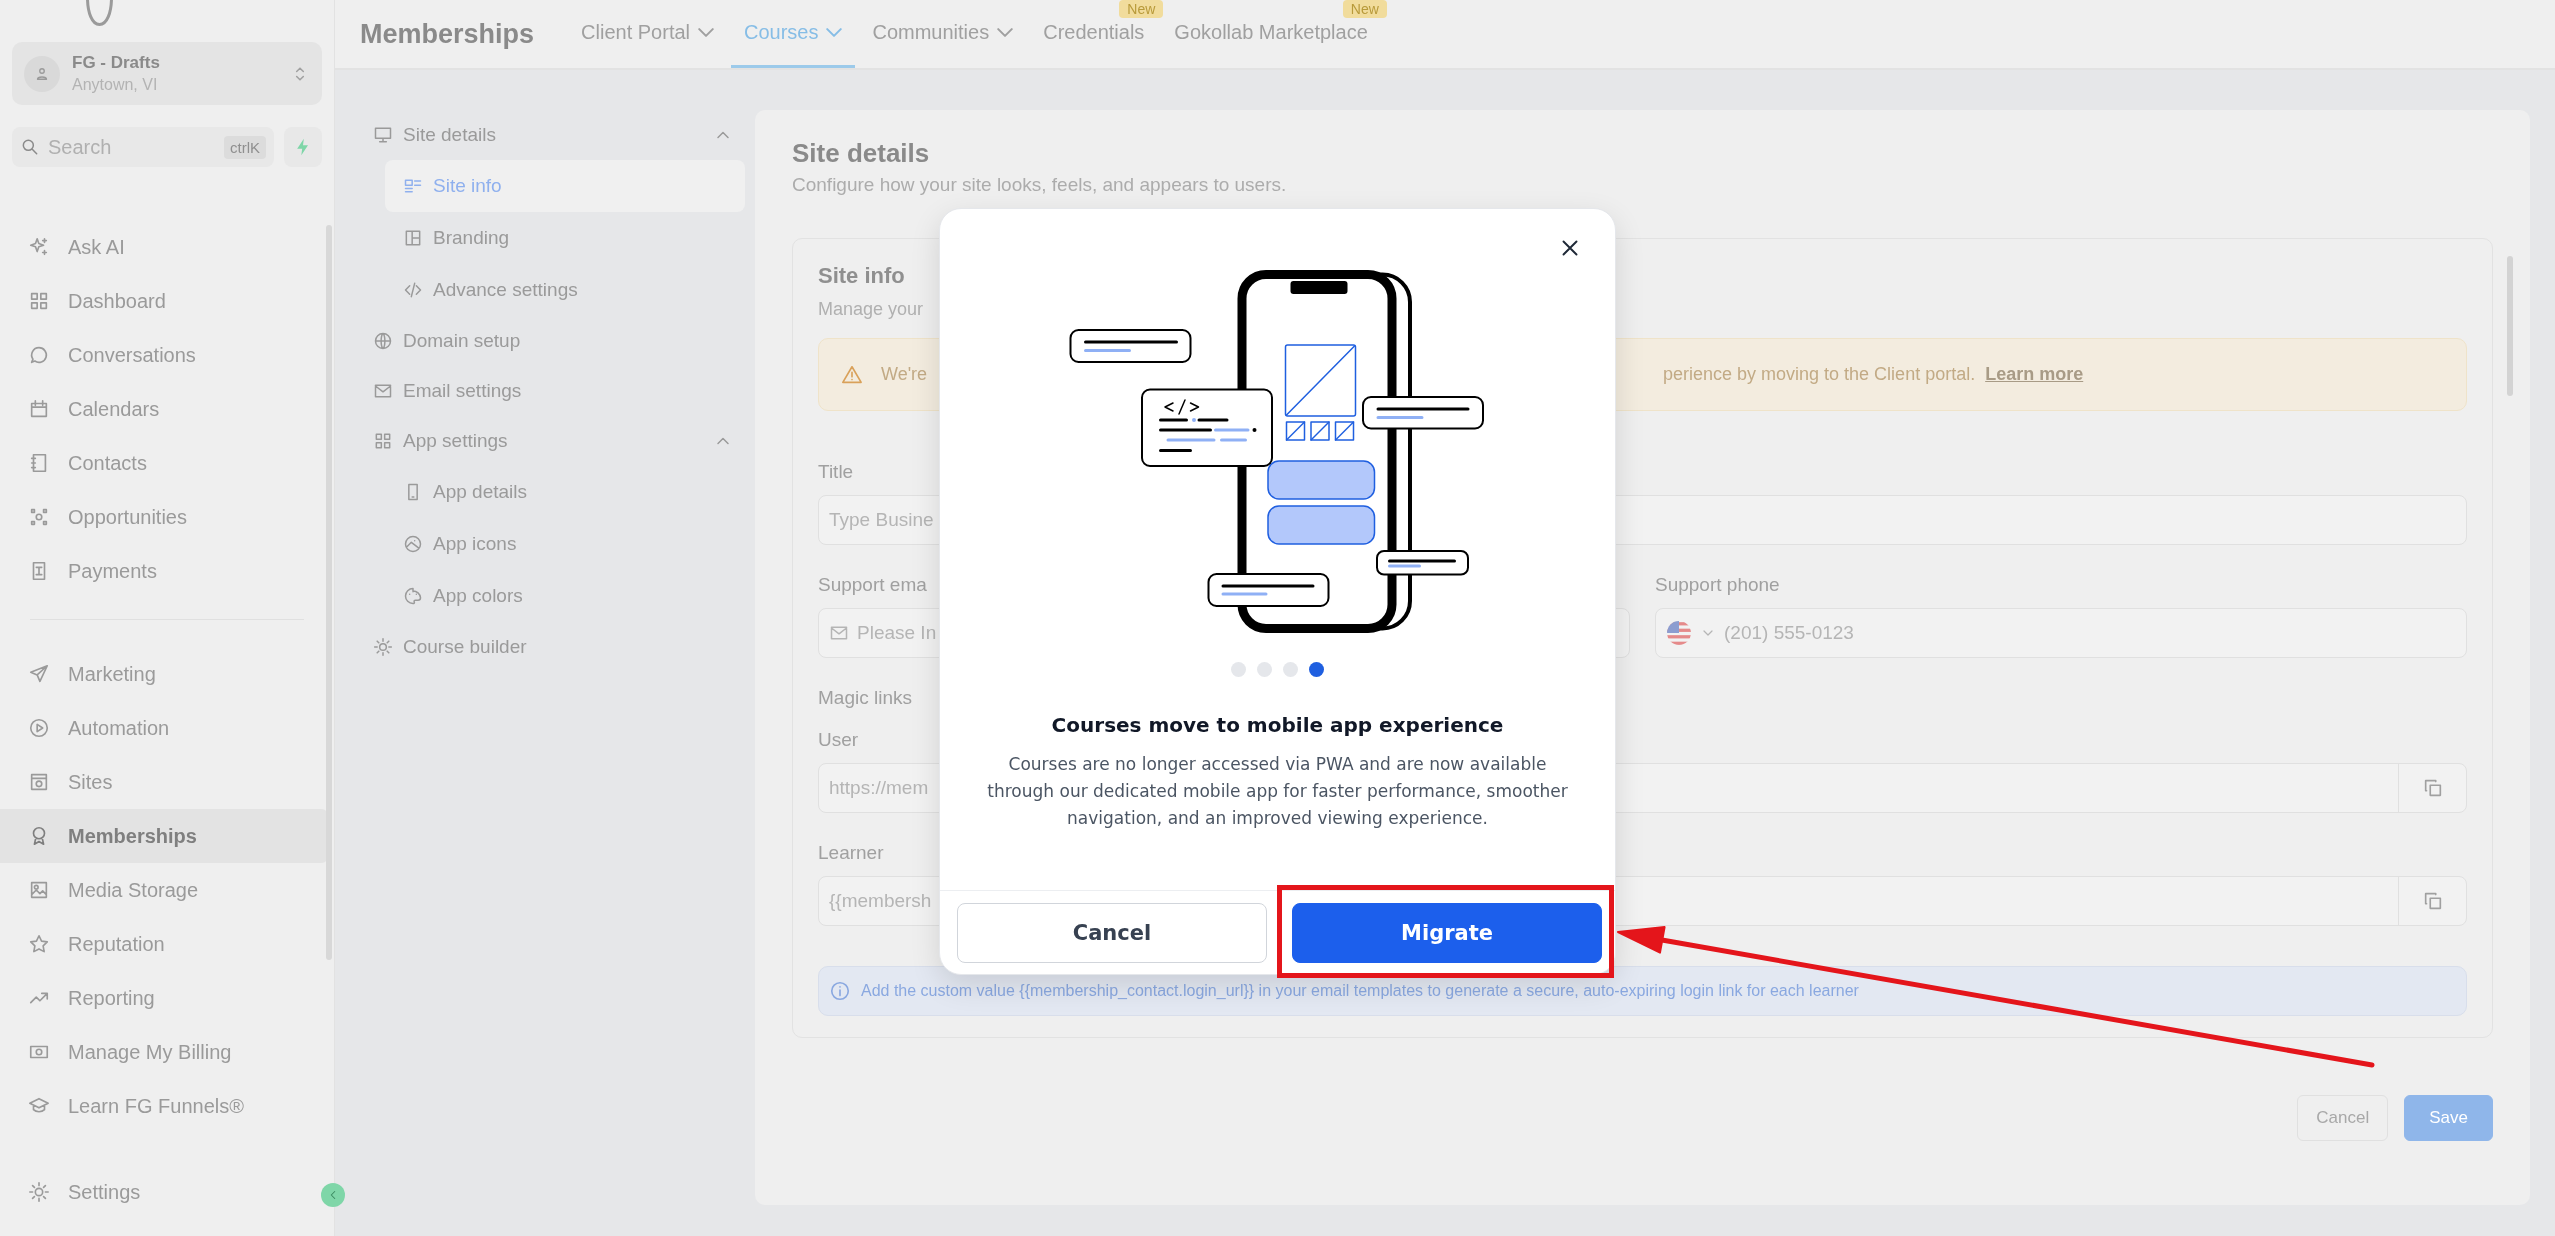  I want to click on sparkle-icon, so click(39, 247).